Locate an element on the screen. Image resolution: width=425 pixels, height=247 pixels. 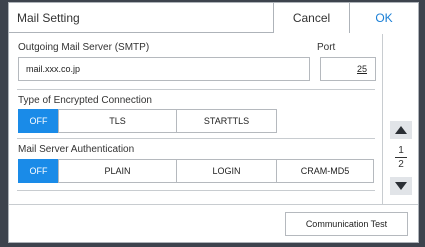
auth-off-button: OFF is located at coordinates (38, 171).